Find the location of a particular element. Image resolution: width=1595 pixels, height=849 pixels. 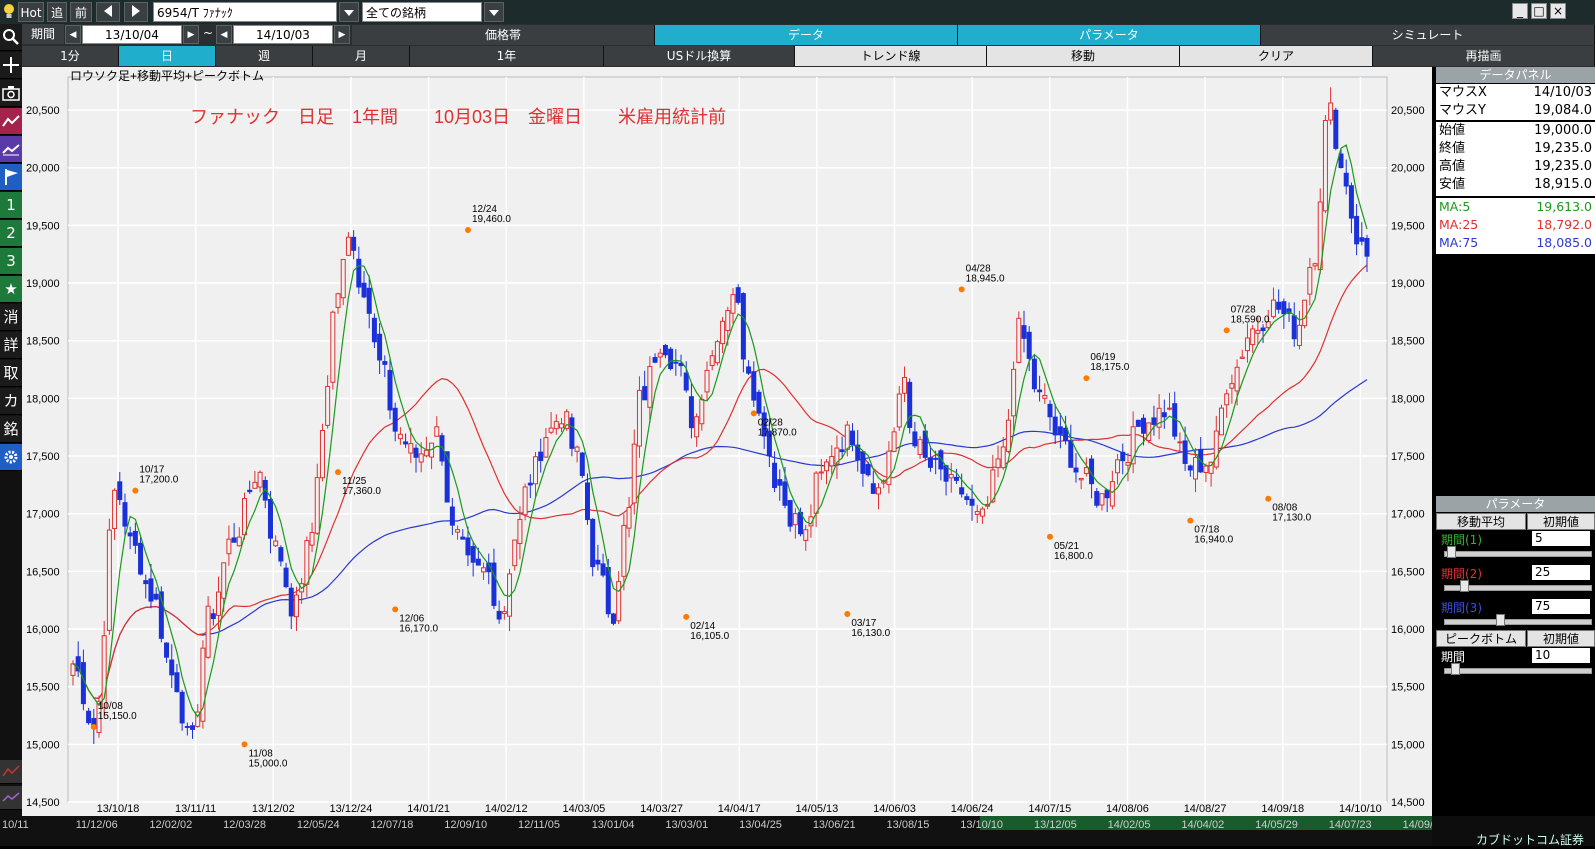

reset-ma-button: 初期値 is located at coordinates (1561, 521).